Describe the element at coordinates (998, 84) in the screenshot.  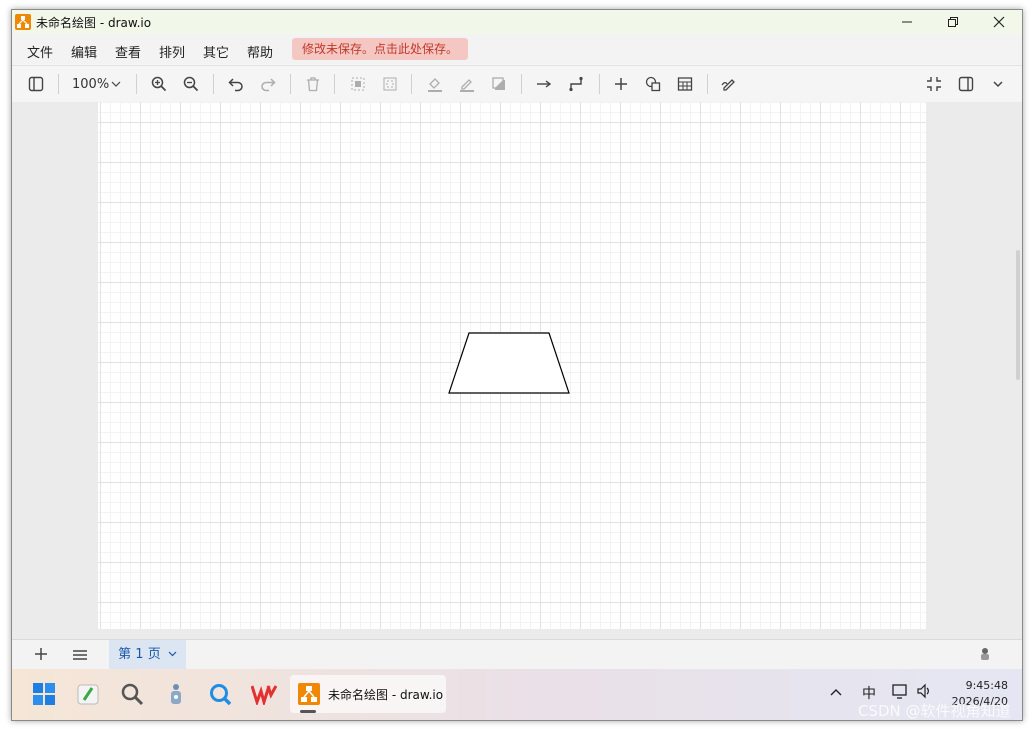
I see `collapse-chevron-icon` at that location.